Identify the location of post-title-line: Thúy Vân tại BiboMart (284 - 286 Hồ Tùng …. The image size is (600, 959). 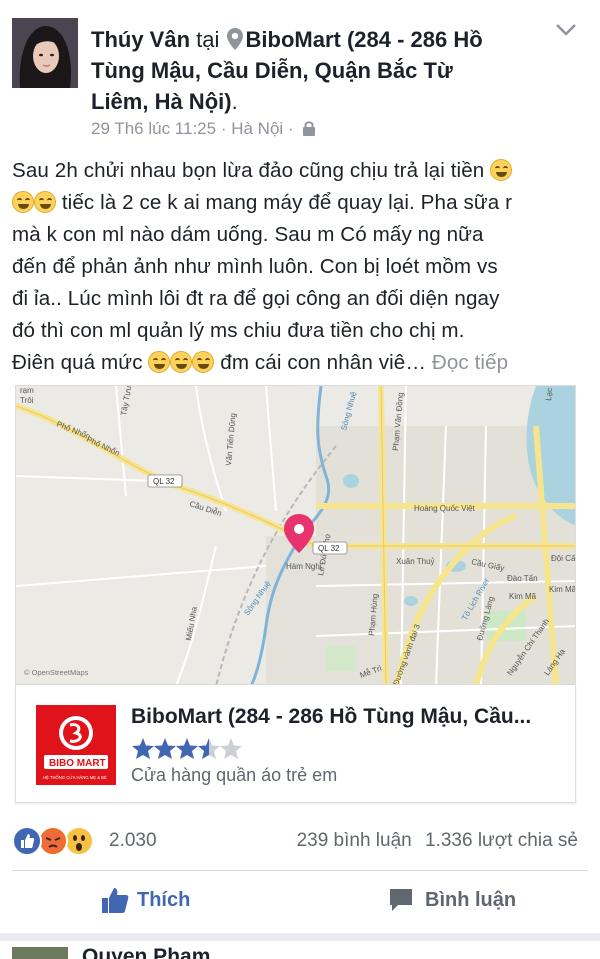
(287, 70).